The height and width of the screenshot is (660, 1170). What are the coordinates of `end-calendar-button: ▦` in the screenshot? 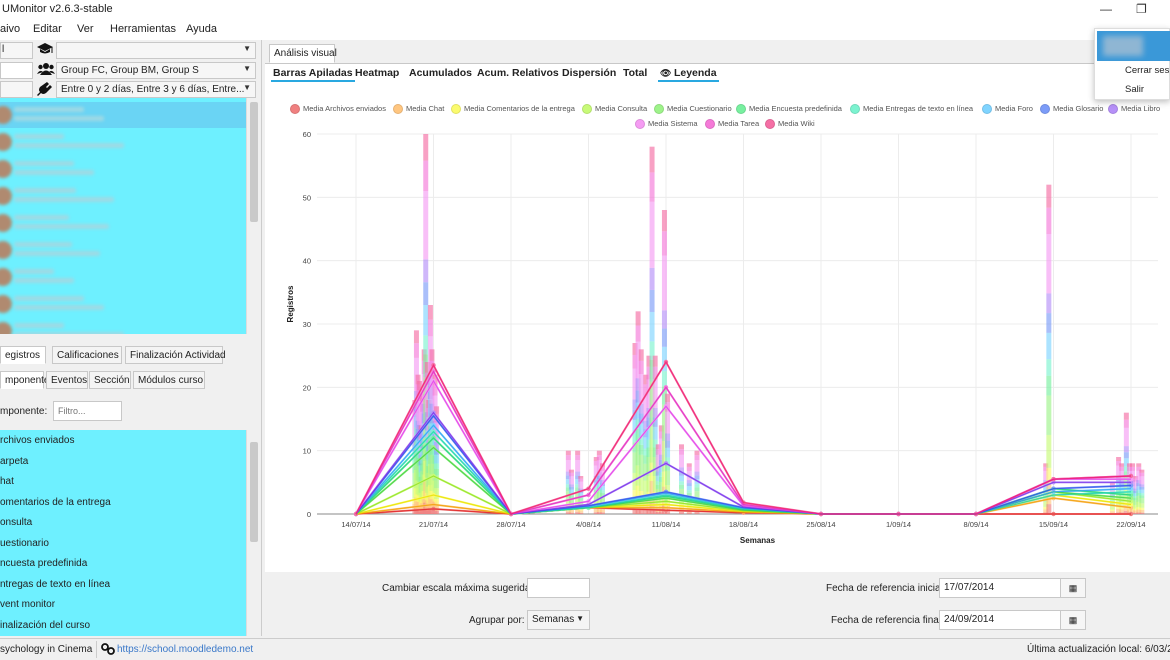 It's located at (1073, 620).